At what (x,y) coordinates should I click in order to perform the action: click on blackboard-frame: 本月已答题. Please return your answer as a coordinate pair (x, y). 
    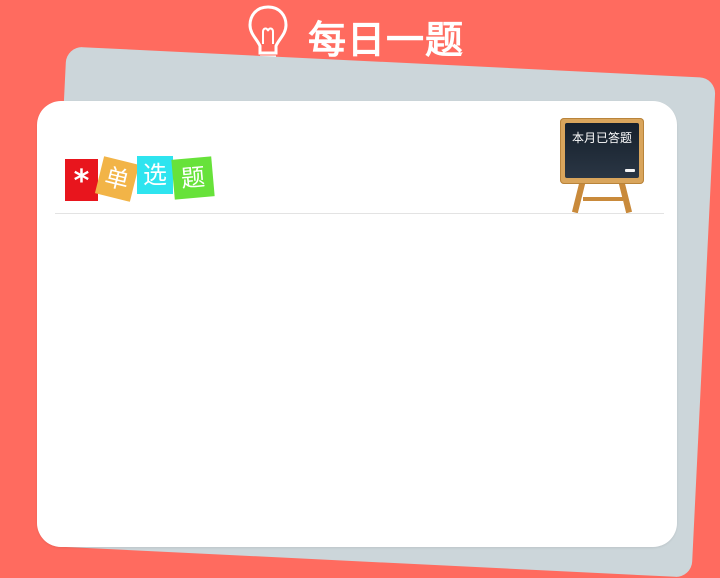
    Looking at the image, I should click on (602, 151).